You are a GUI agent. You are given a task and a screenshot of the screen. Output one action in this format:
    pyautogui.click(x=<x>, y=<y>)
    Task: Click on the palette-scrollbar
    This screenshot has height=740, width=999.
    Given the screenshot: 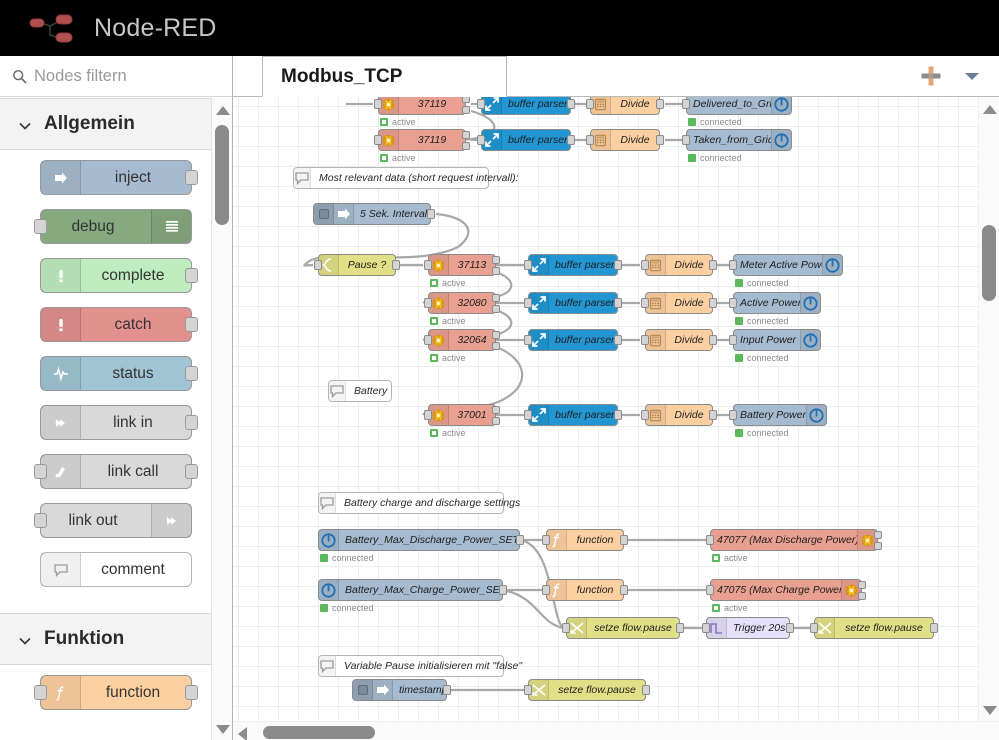 What is the action you would take?
    pyautogui.click(x=221, y=419)
    